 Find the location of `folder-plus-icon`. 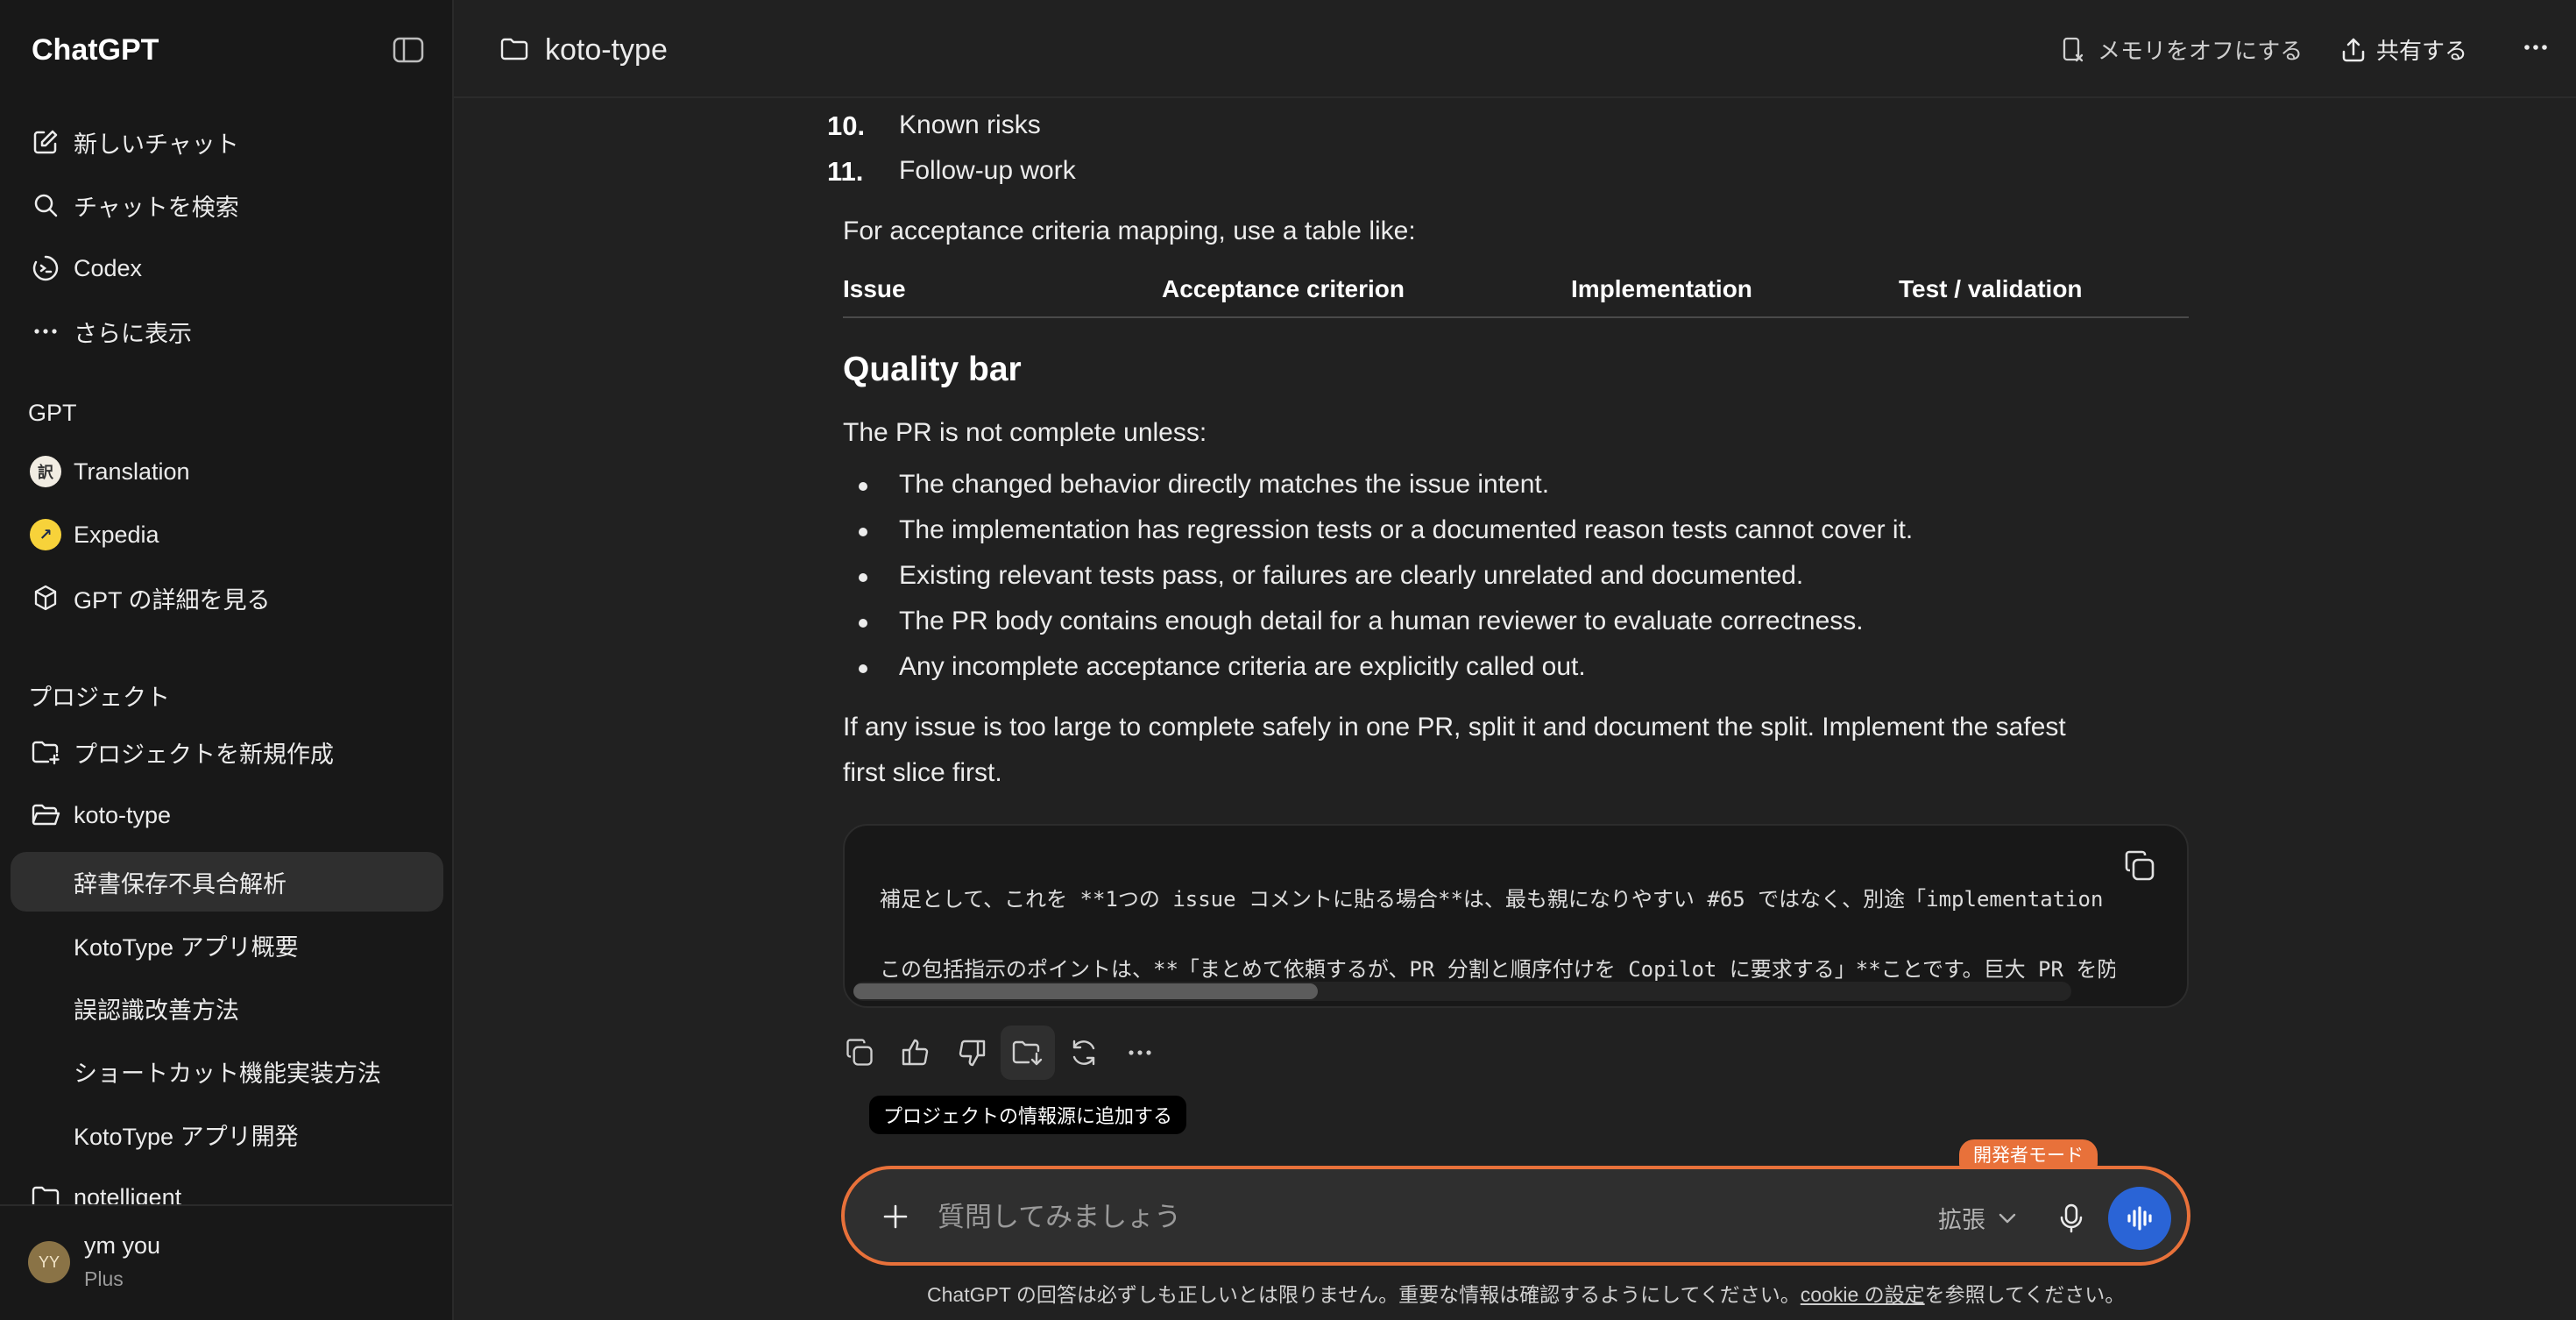

folder-plus-icon is located at coordinates (45, 752).